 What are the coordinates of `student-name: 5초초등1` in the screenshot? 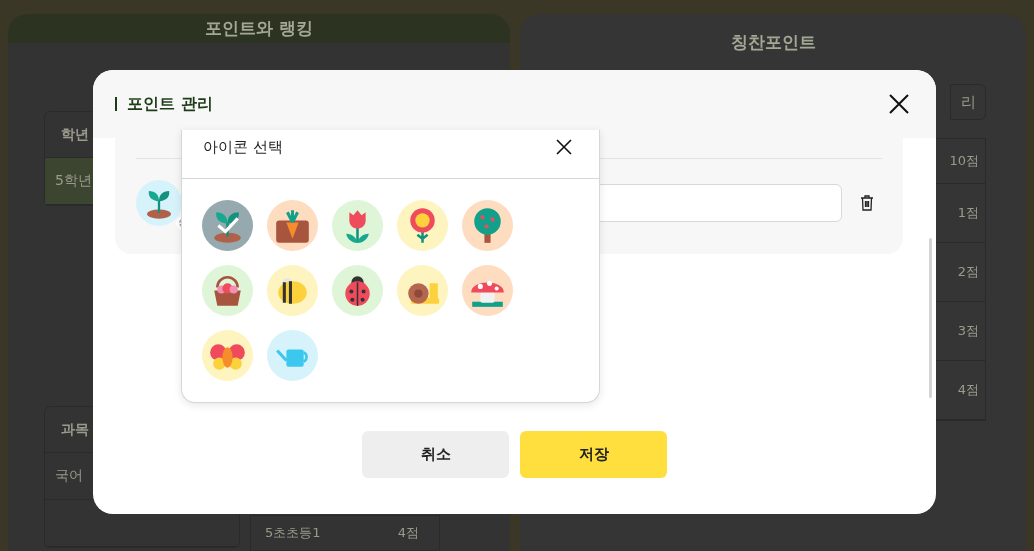 It's located at (293, 533).